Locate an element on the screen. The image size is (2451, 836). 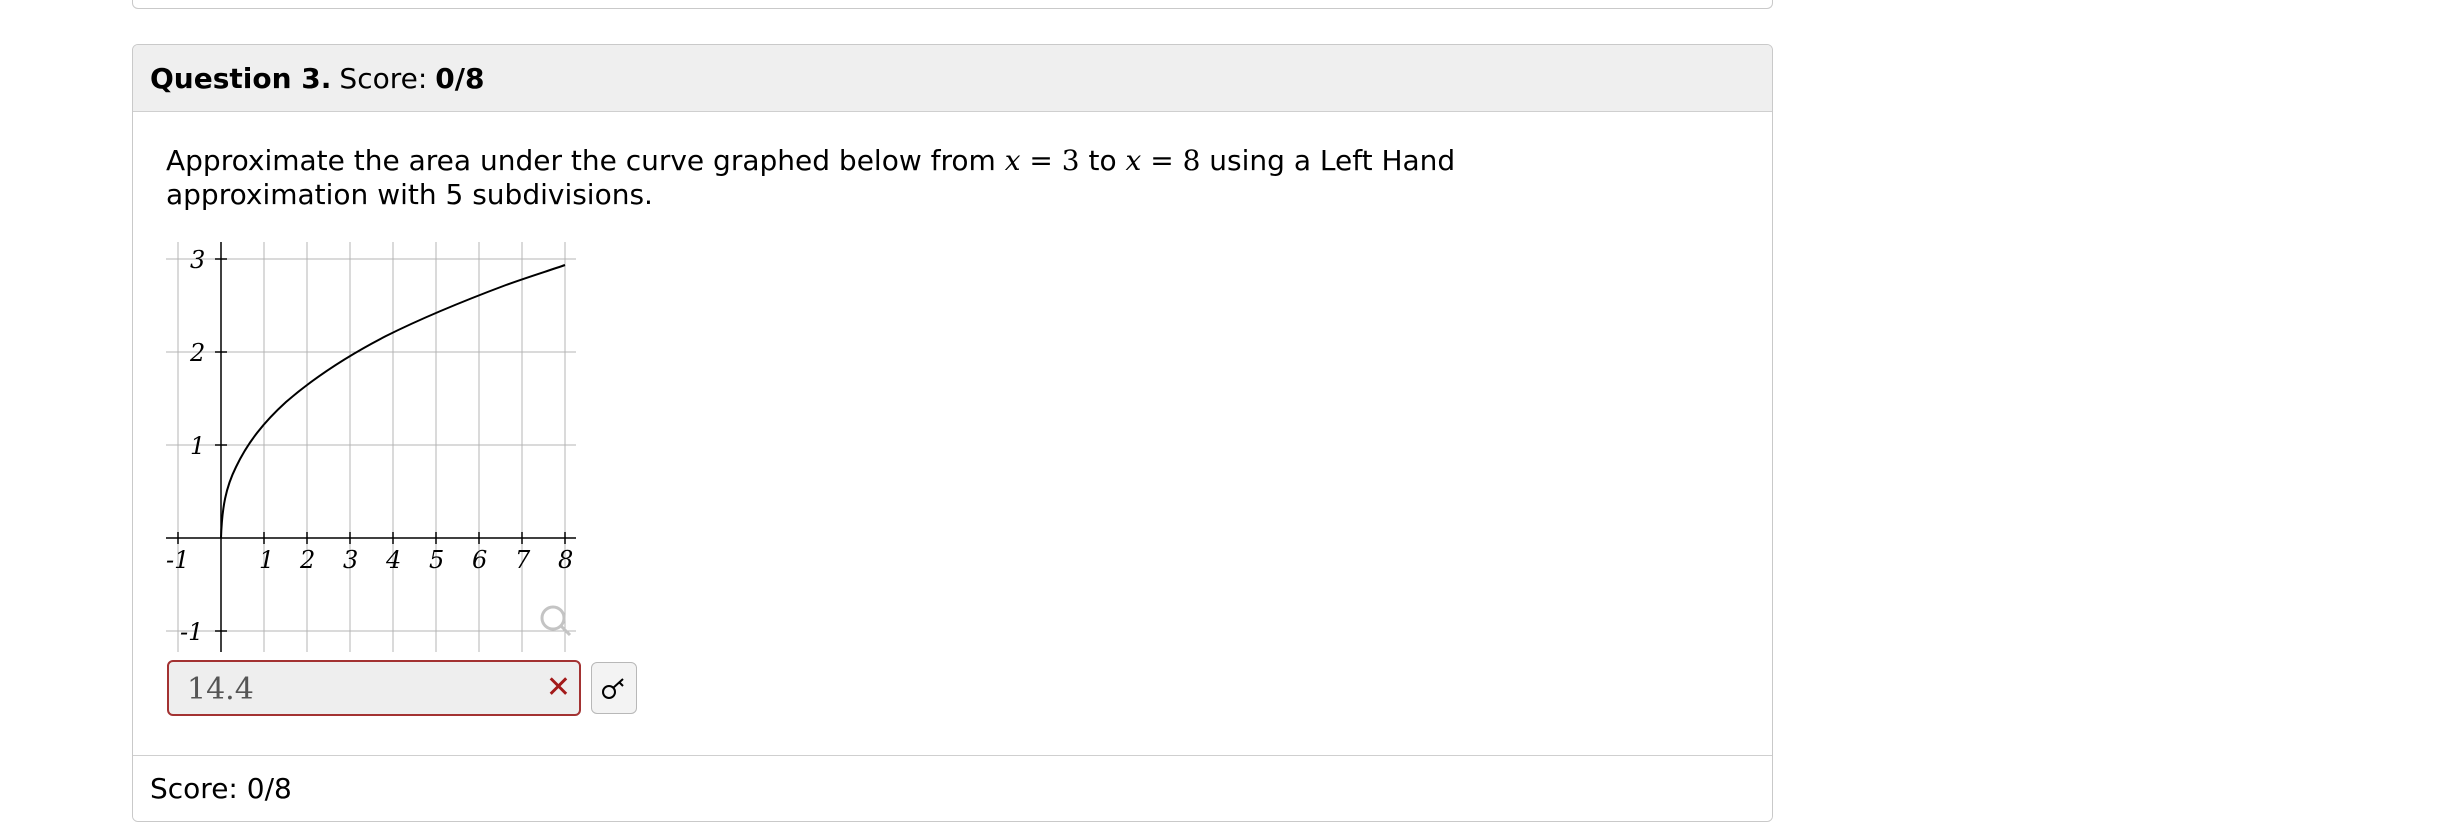
previous-question-card is located at coordinates (952, 4).